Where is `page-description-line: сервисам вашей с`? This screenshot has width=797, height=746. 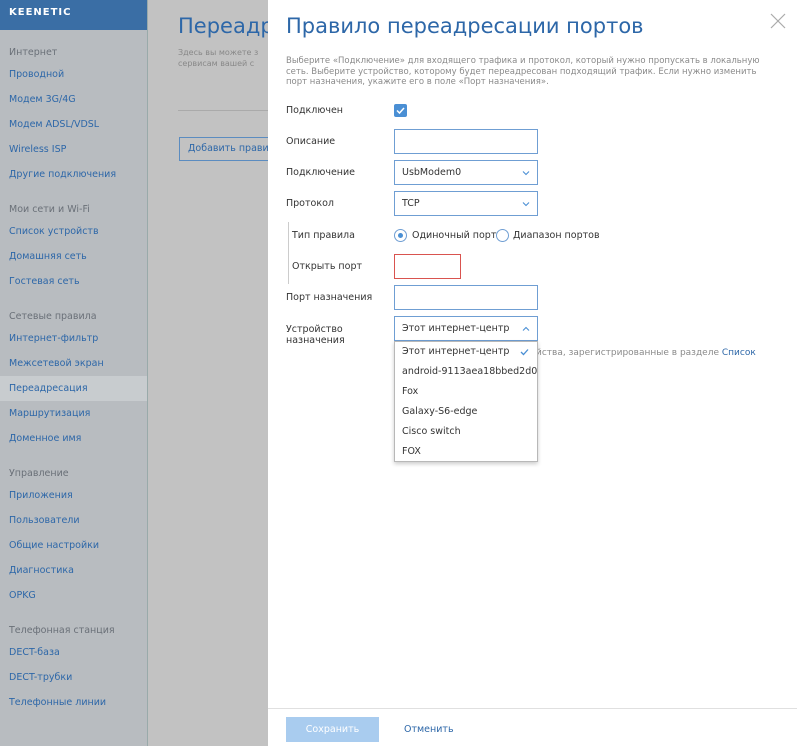
page-description-line: сервисам вашей с is located at coordinates (216, 63).